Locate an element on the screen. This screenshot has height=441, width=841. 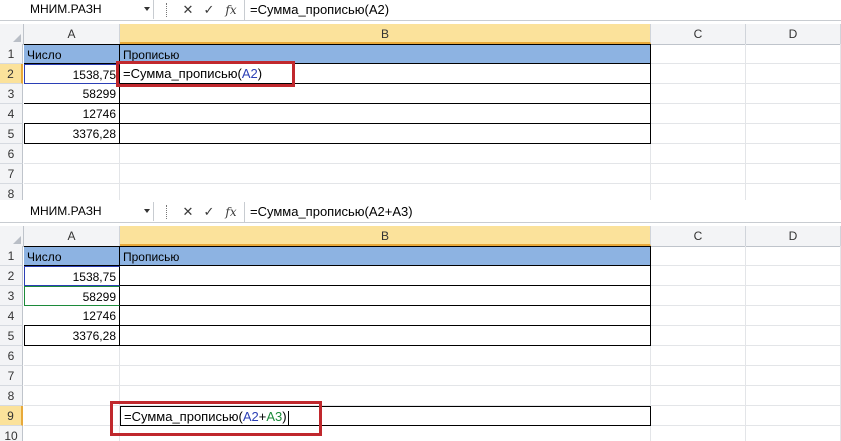
cell-d9 is located at coordinates (793, 416).